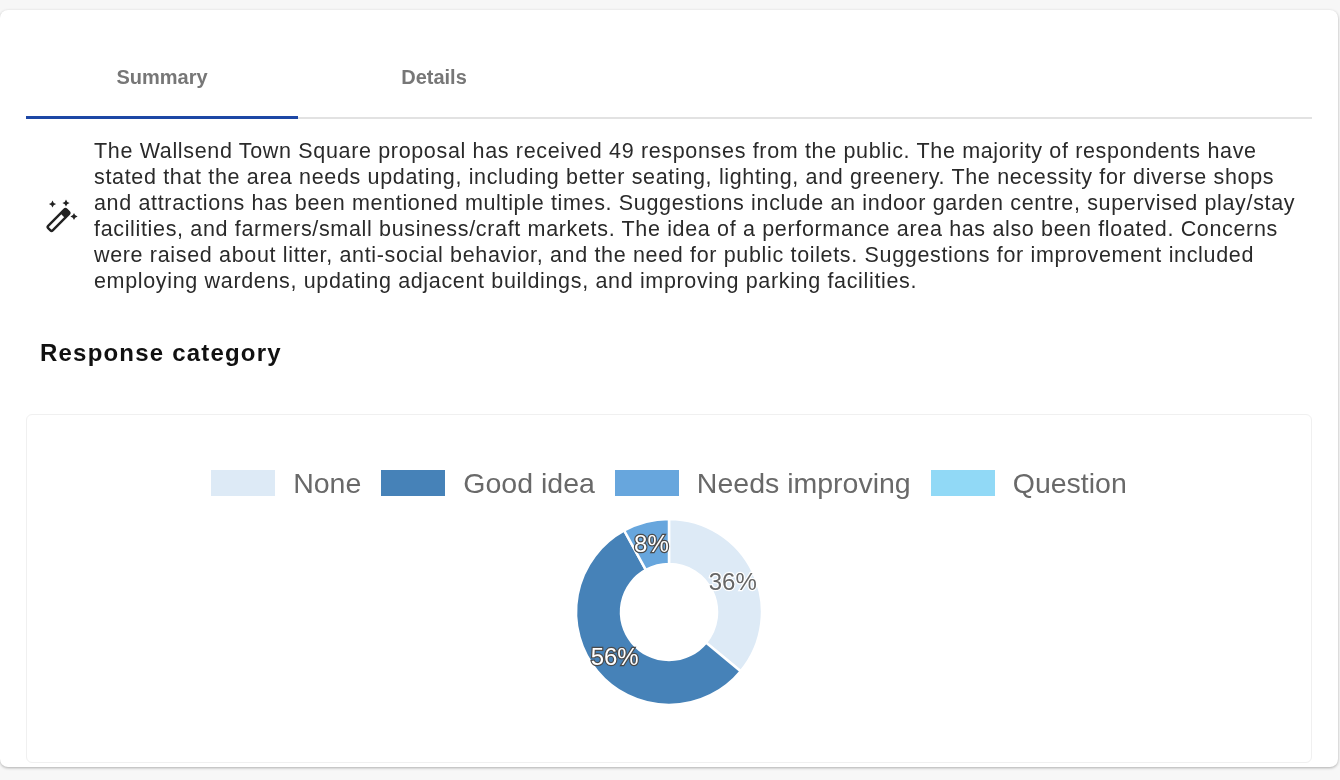  What do you see at coordinates (327, 483) in the screenshot?
I see `legend-label: None` at bounding box center [327, 483].